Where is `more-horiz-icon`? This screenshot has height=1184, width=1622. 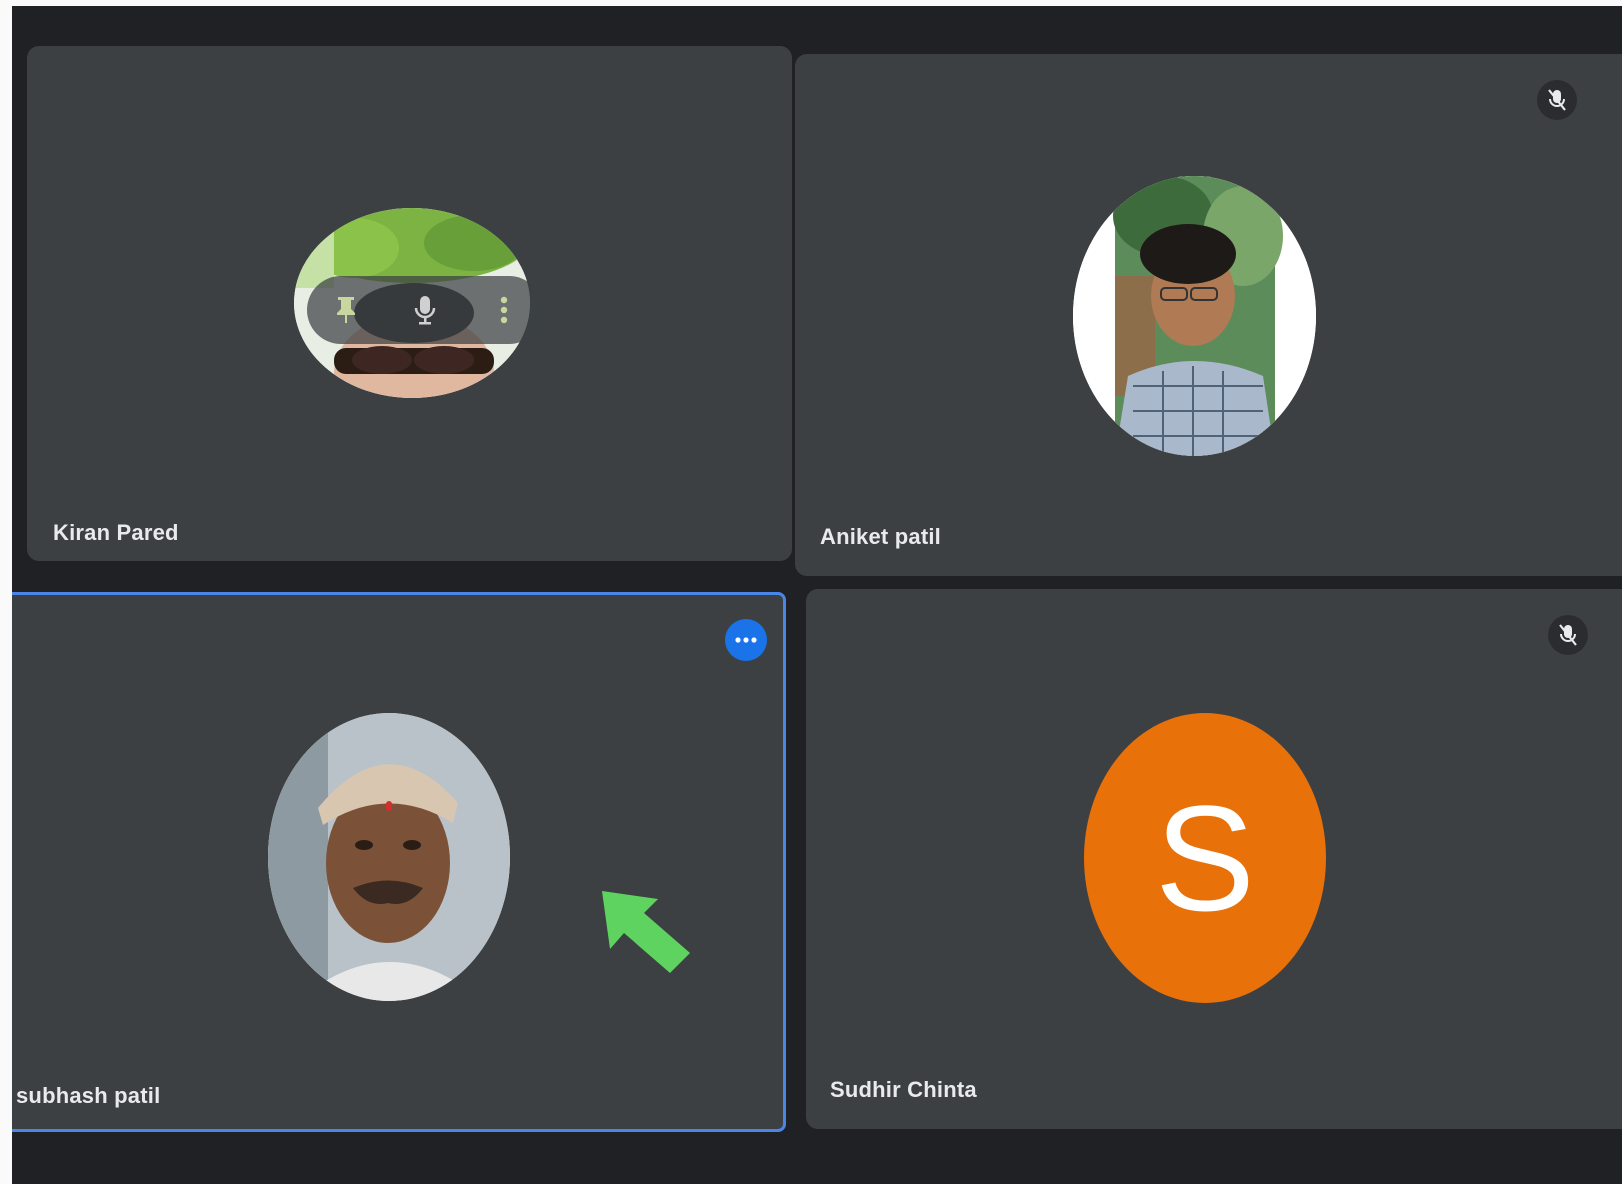 more-horiz-icon is located at coordinates (746, 640).